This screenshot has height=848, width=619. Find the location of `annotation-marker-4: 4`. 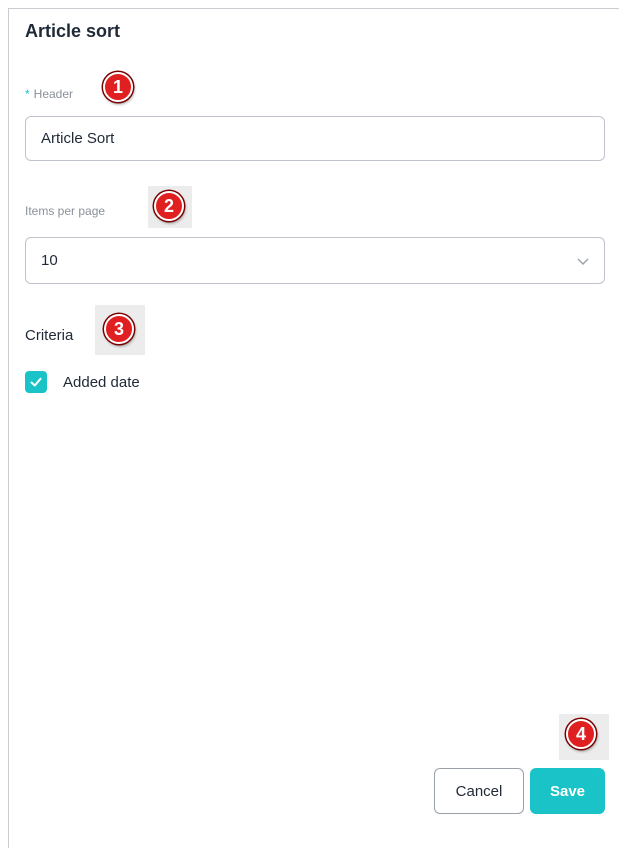

annotation-marker-4: 4 is located at coordinates (581, 734).